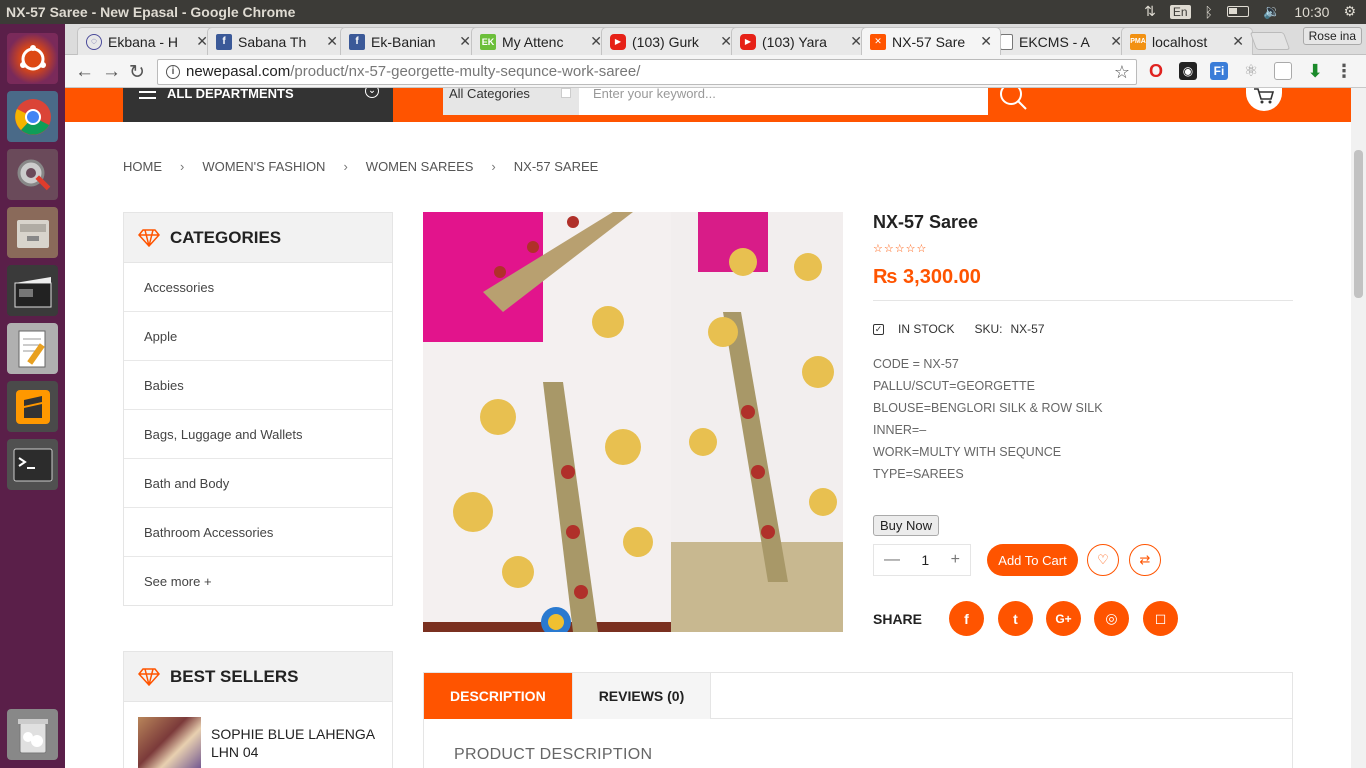 This screenshot has width=1366, height=768. I want to click on tab-reviews: REVIEWS (0), so click(642, 696).